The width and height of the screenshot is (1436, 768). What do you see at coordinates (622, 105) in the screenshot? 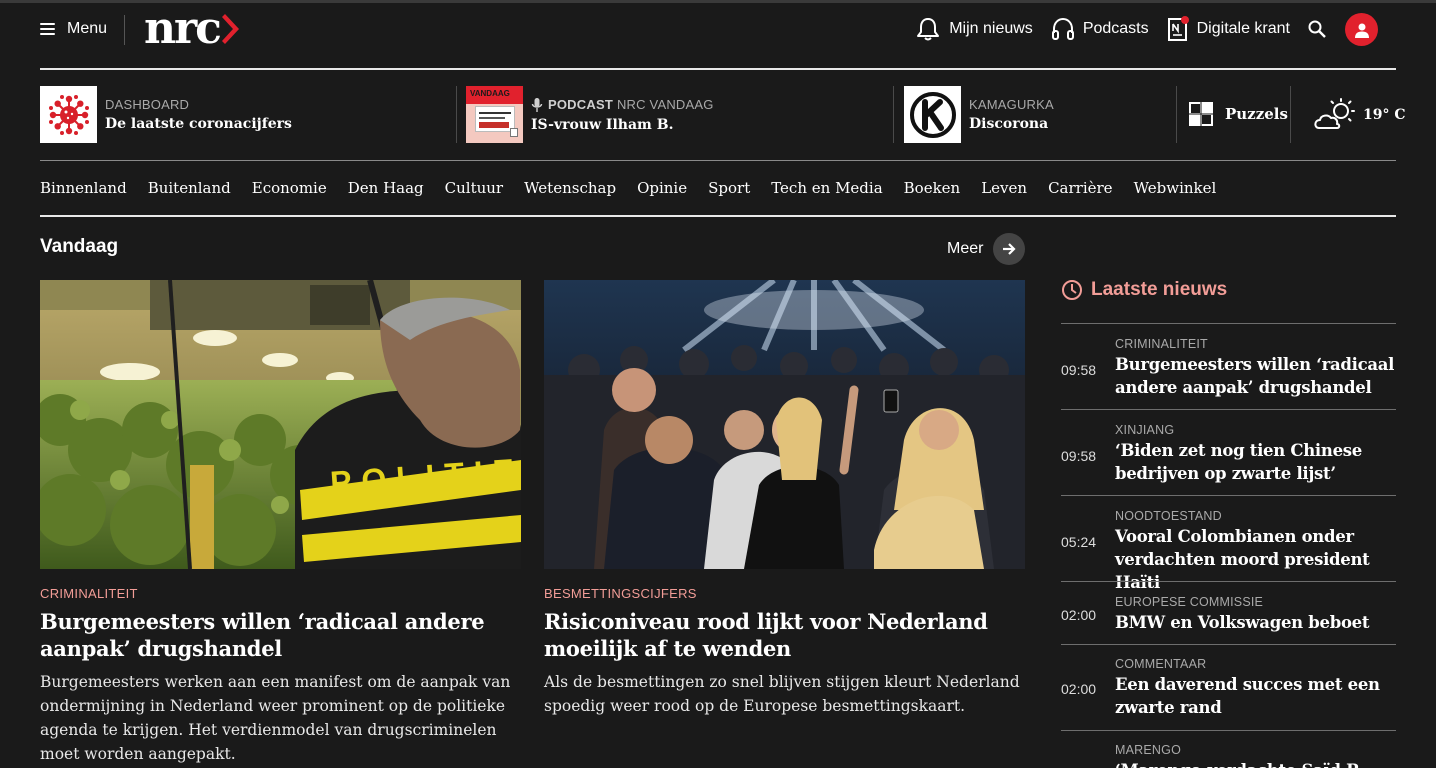
I see `promo-kicker: PODCAST NRC VANDAAG` at bounding box center [622, 105].